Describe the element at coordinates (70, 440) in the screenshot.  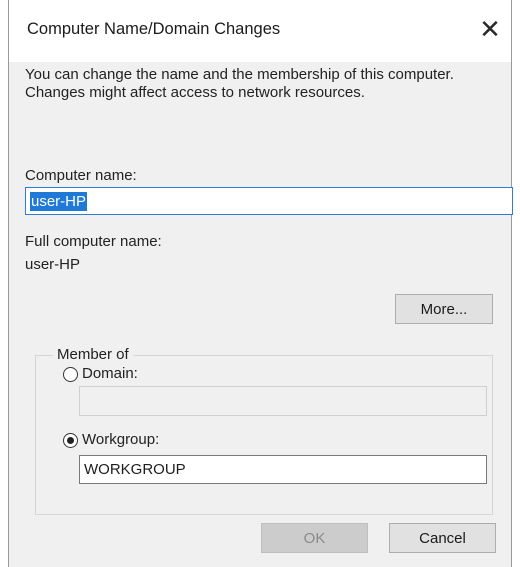
I see `workgroup-radio` at that location.